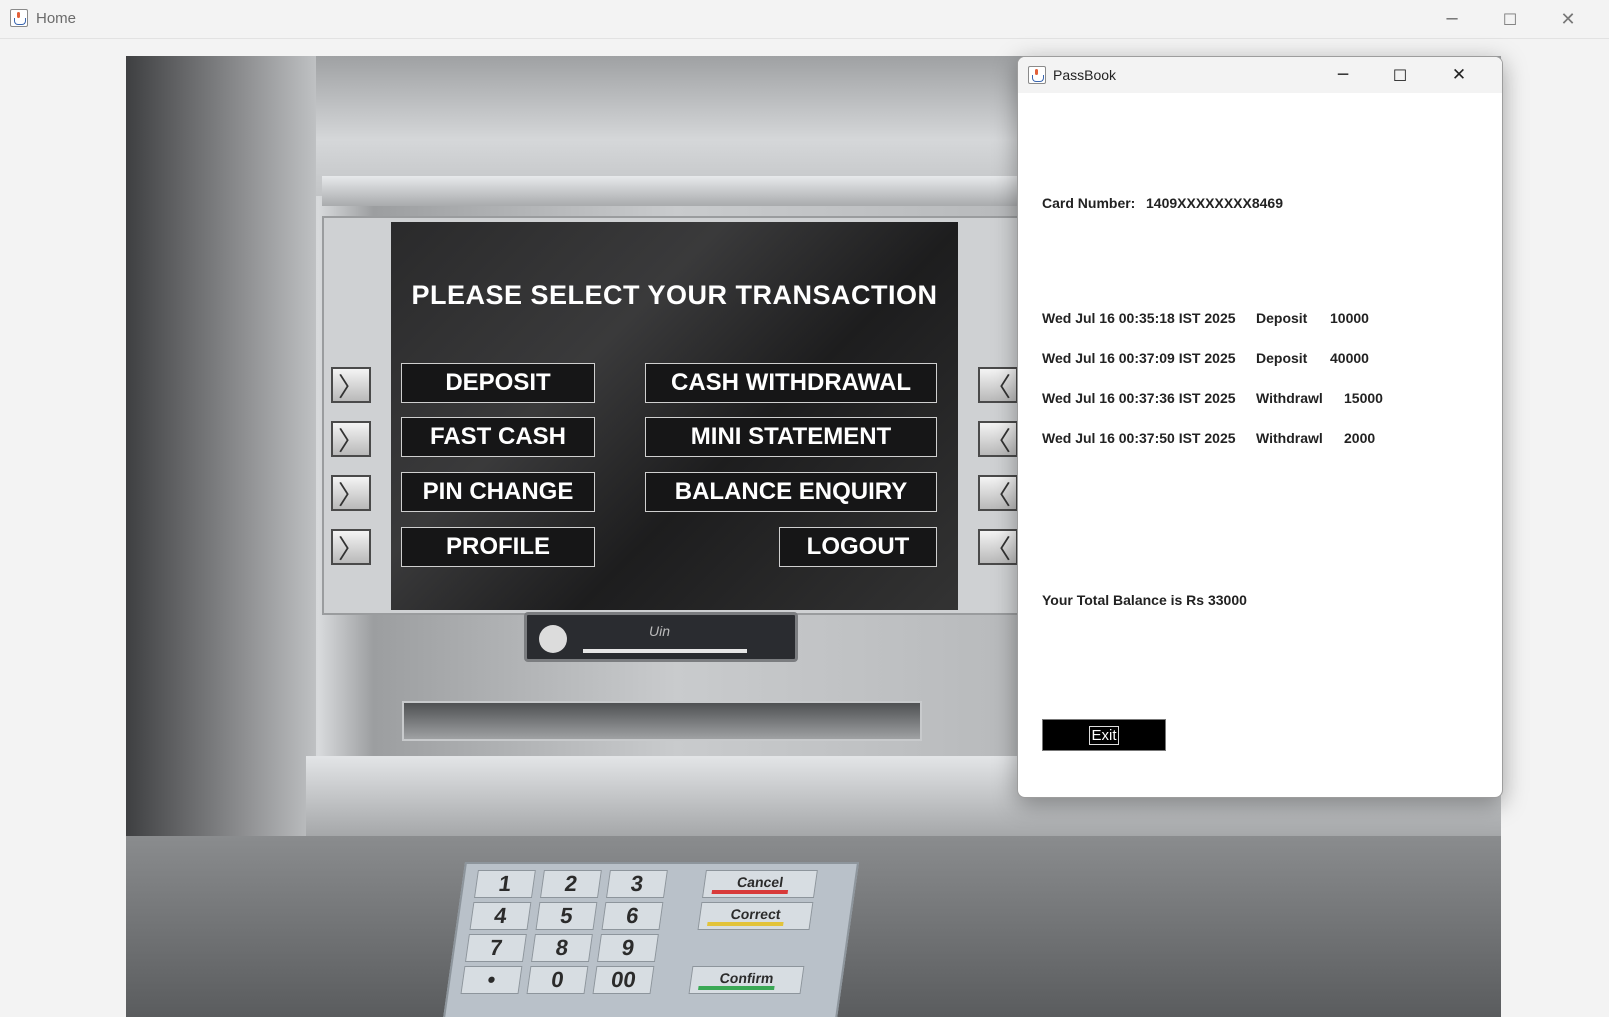  What do you see at coordinates (1349, 358) in the screenshot?
I see `transaction-amount: 40000` at bounding box center [1349, 358].